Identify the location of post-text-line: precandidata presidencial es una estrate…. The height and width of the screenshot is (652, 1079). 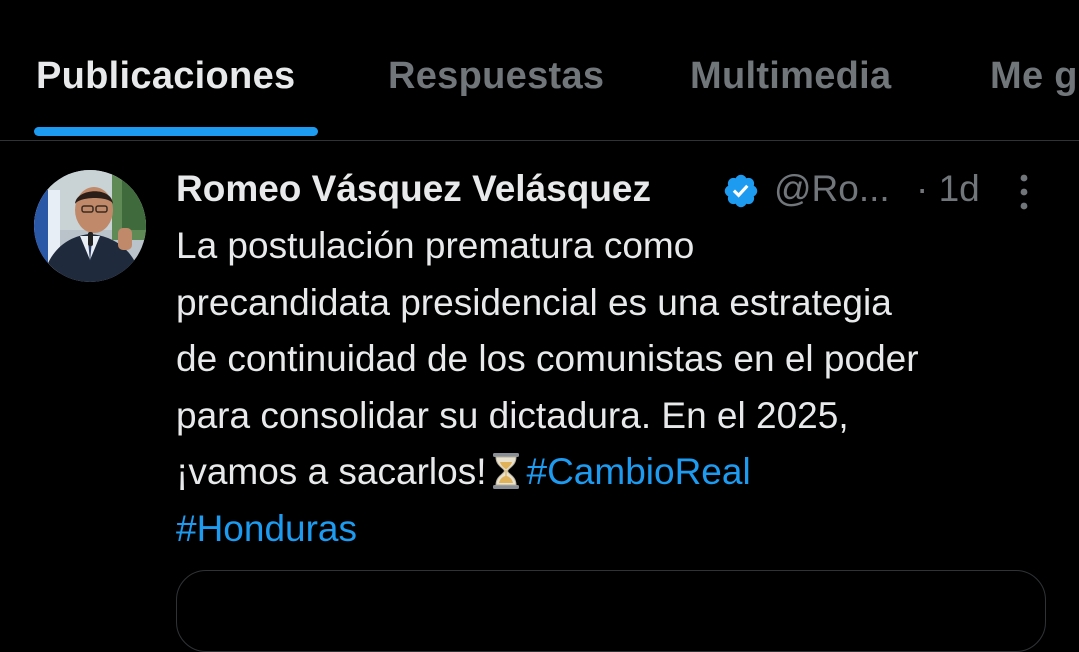
(534, 302).